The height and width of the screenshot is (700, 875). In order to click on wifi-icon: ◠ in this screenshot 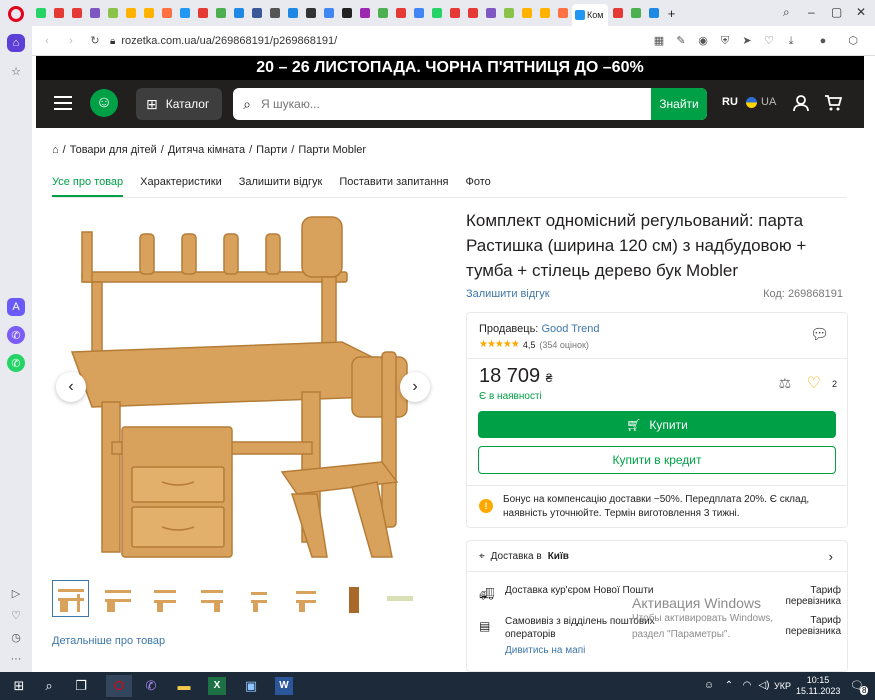, I will do `click(747, 686)`.